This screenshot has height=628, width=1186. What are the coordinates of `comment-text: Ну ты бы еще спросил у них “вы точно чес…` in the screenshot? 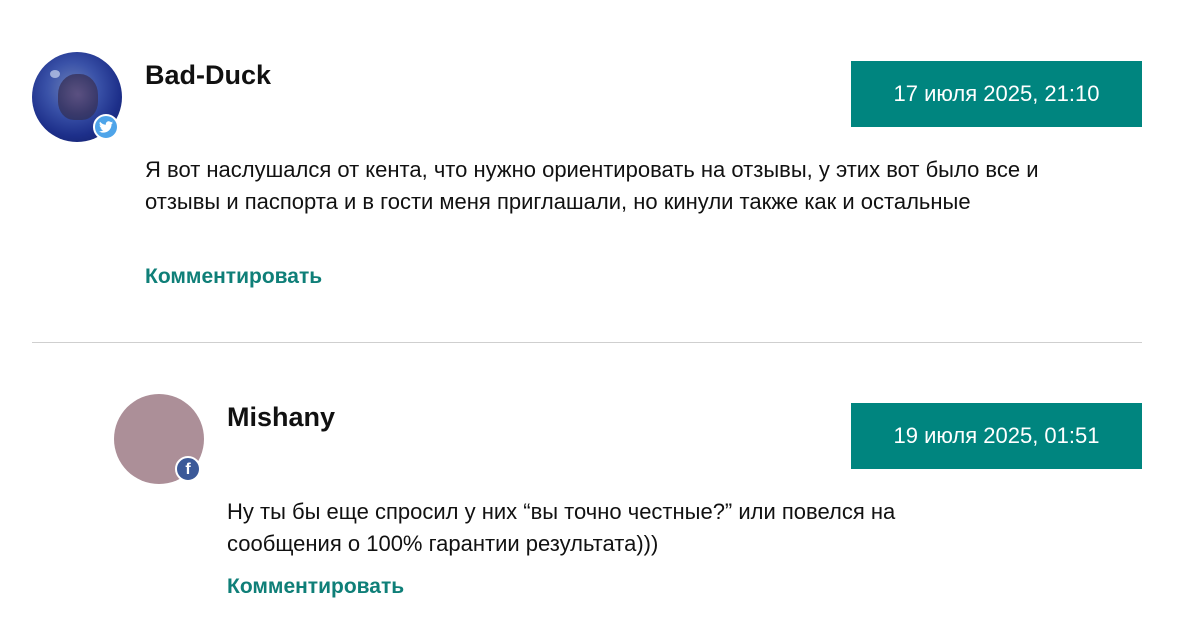 It's located at (561, 527).